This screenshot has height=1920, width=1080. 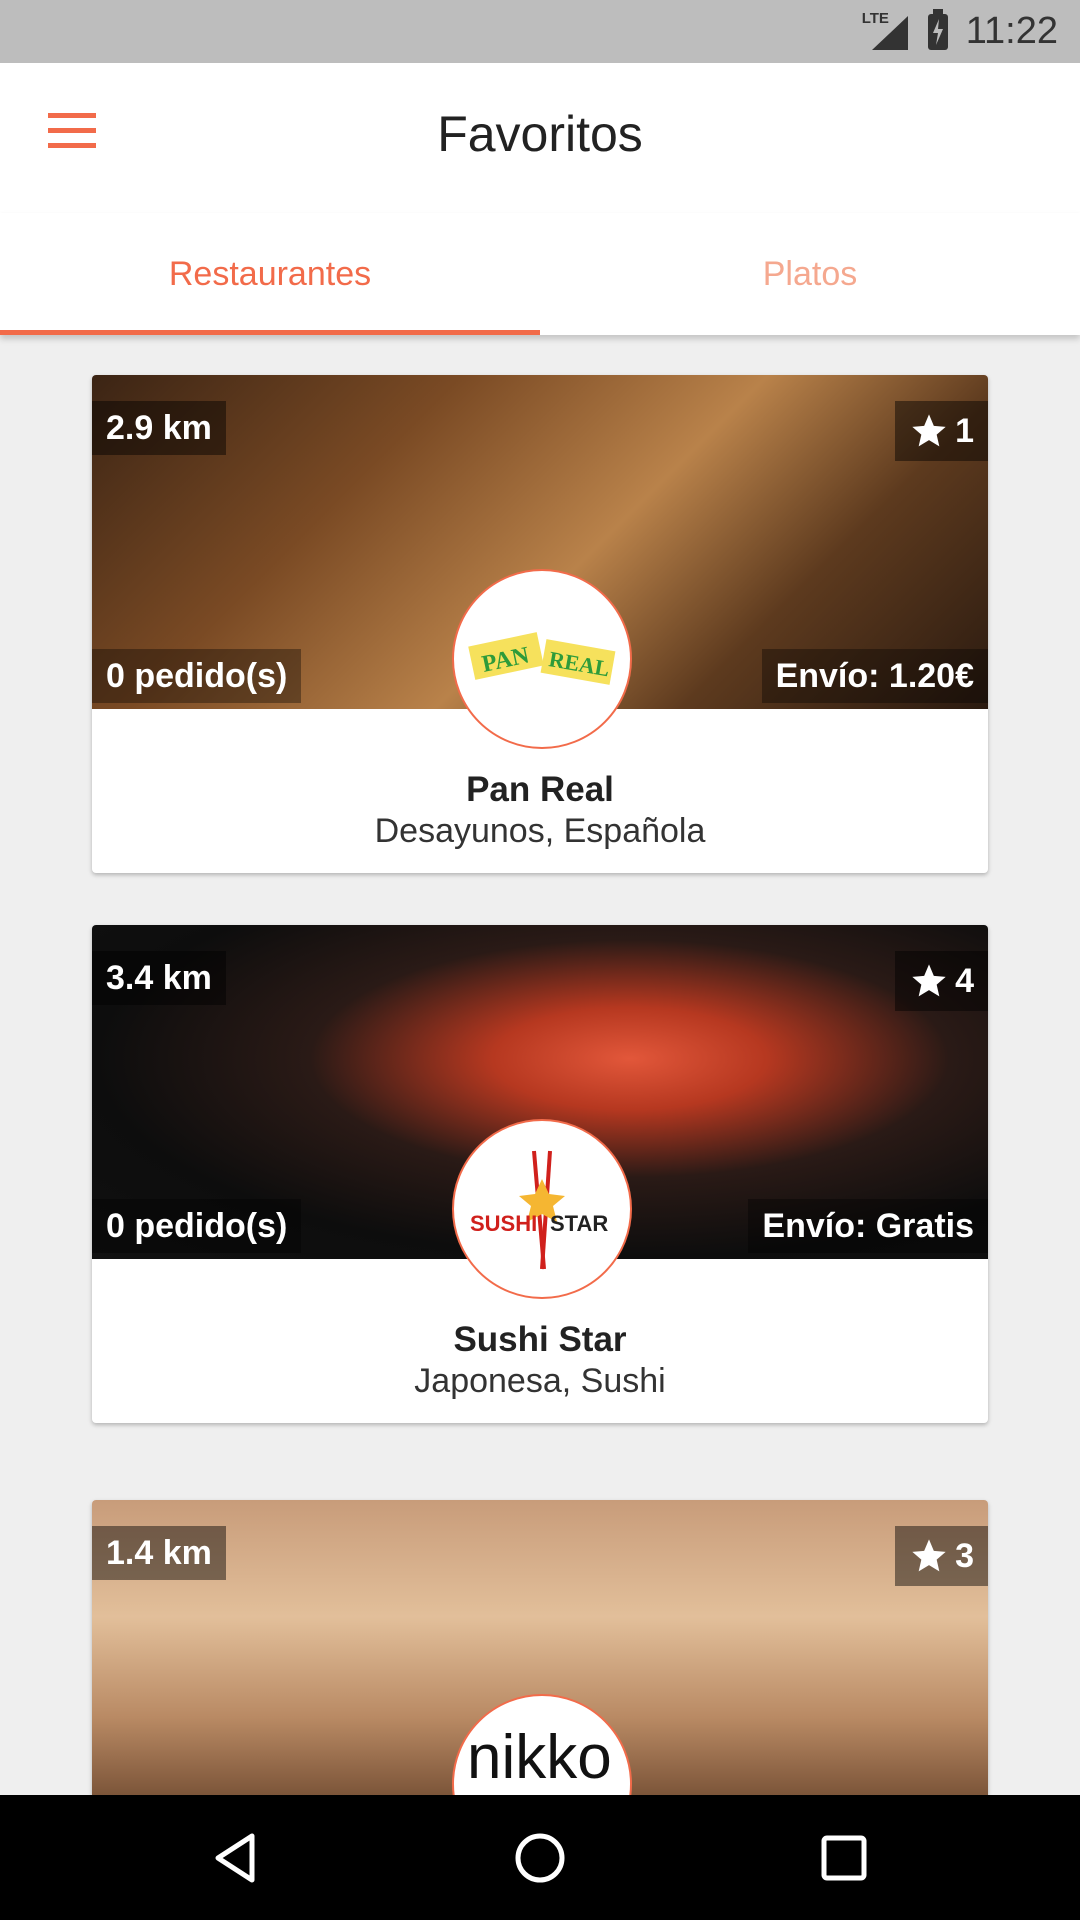 What do you see at coordinates (1011, 31) in the screenshot?
I see `clock: 11:22` at bounding box center [1011, 31].